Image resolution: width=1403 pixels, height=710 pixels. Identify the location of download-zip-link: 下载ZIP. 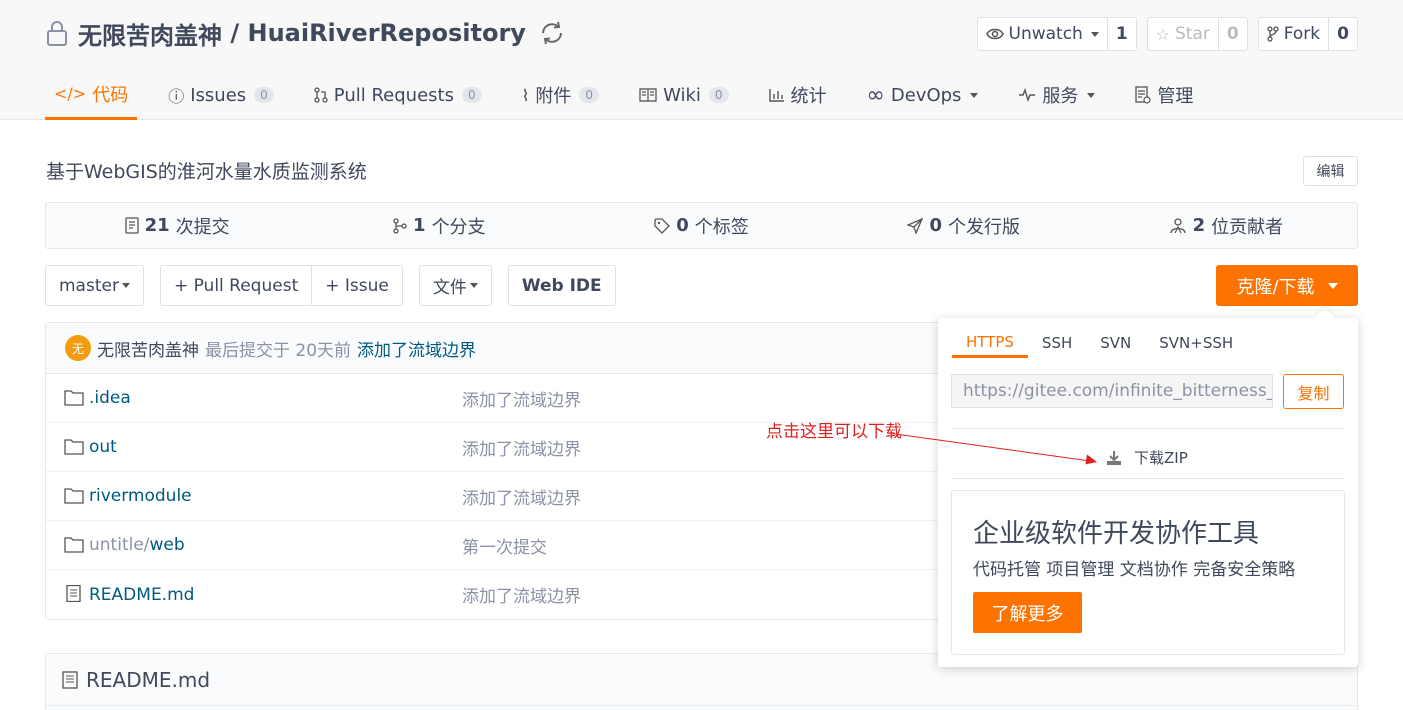
(1147, 457).